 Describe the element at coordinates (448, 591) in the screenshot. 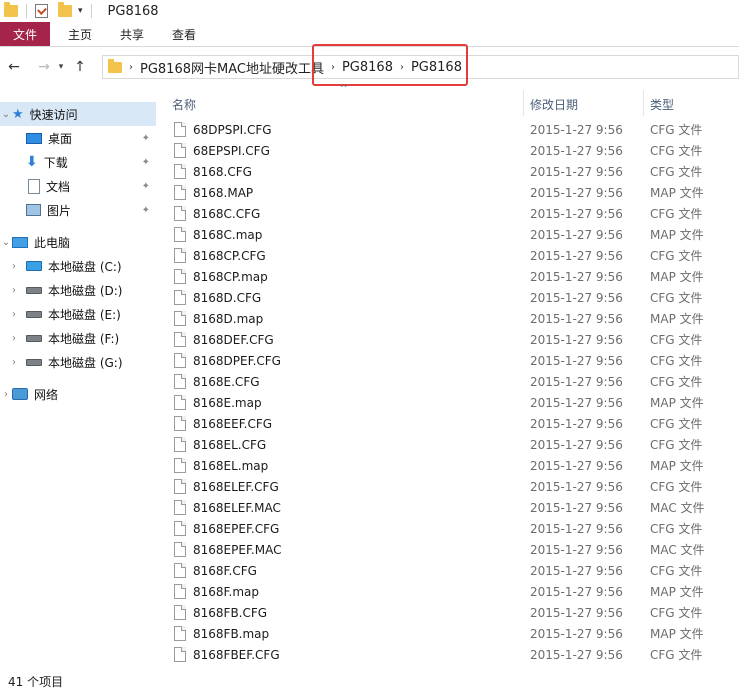

I see `file-row: 8168F.map 2015-1-27 9:56 MAP 文件` at that location.